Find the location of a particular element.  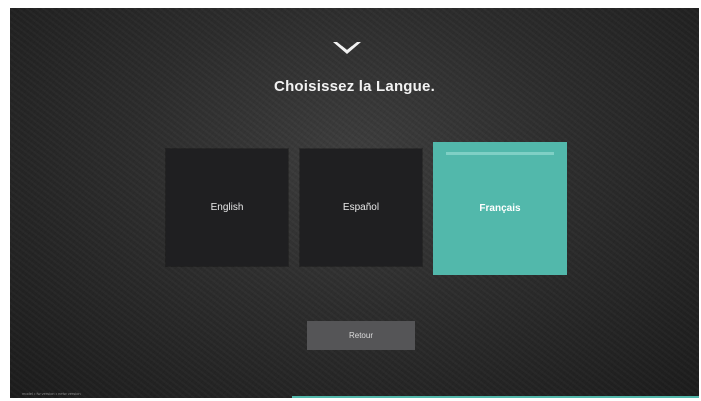

language-option-label: Français is located at coordinates (500, 208).